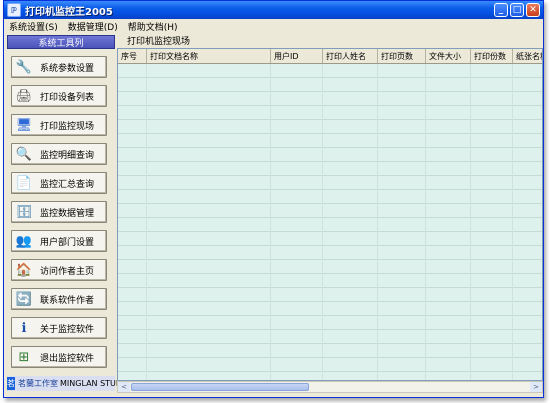 This screenshot has height=403, width=550. What do you see at coordinates (67, 271) in the screenshot?
I see `sidebar-button-label: 访问作者主页` at bounding box center [67, 271].